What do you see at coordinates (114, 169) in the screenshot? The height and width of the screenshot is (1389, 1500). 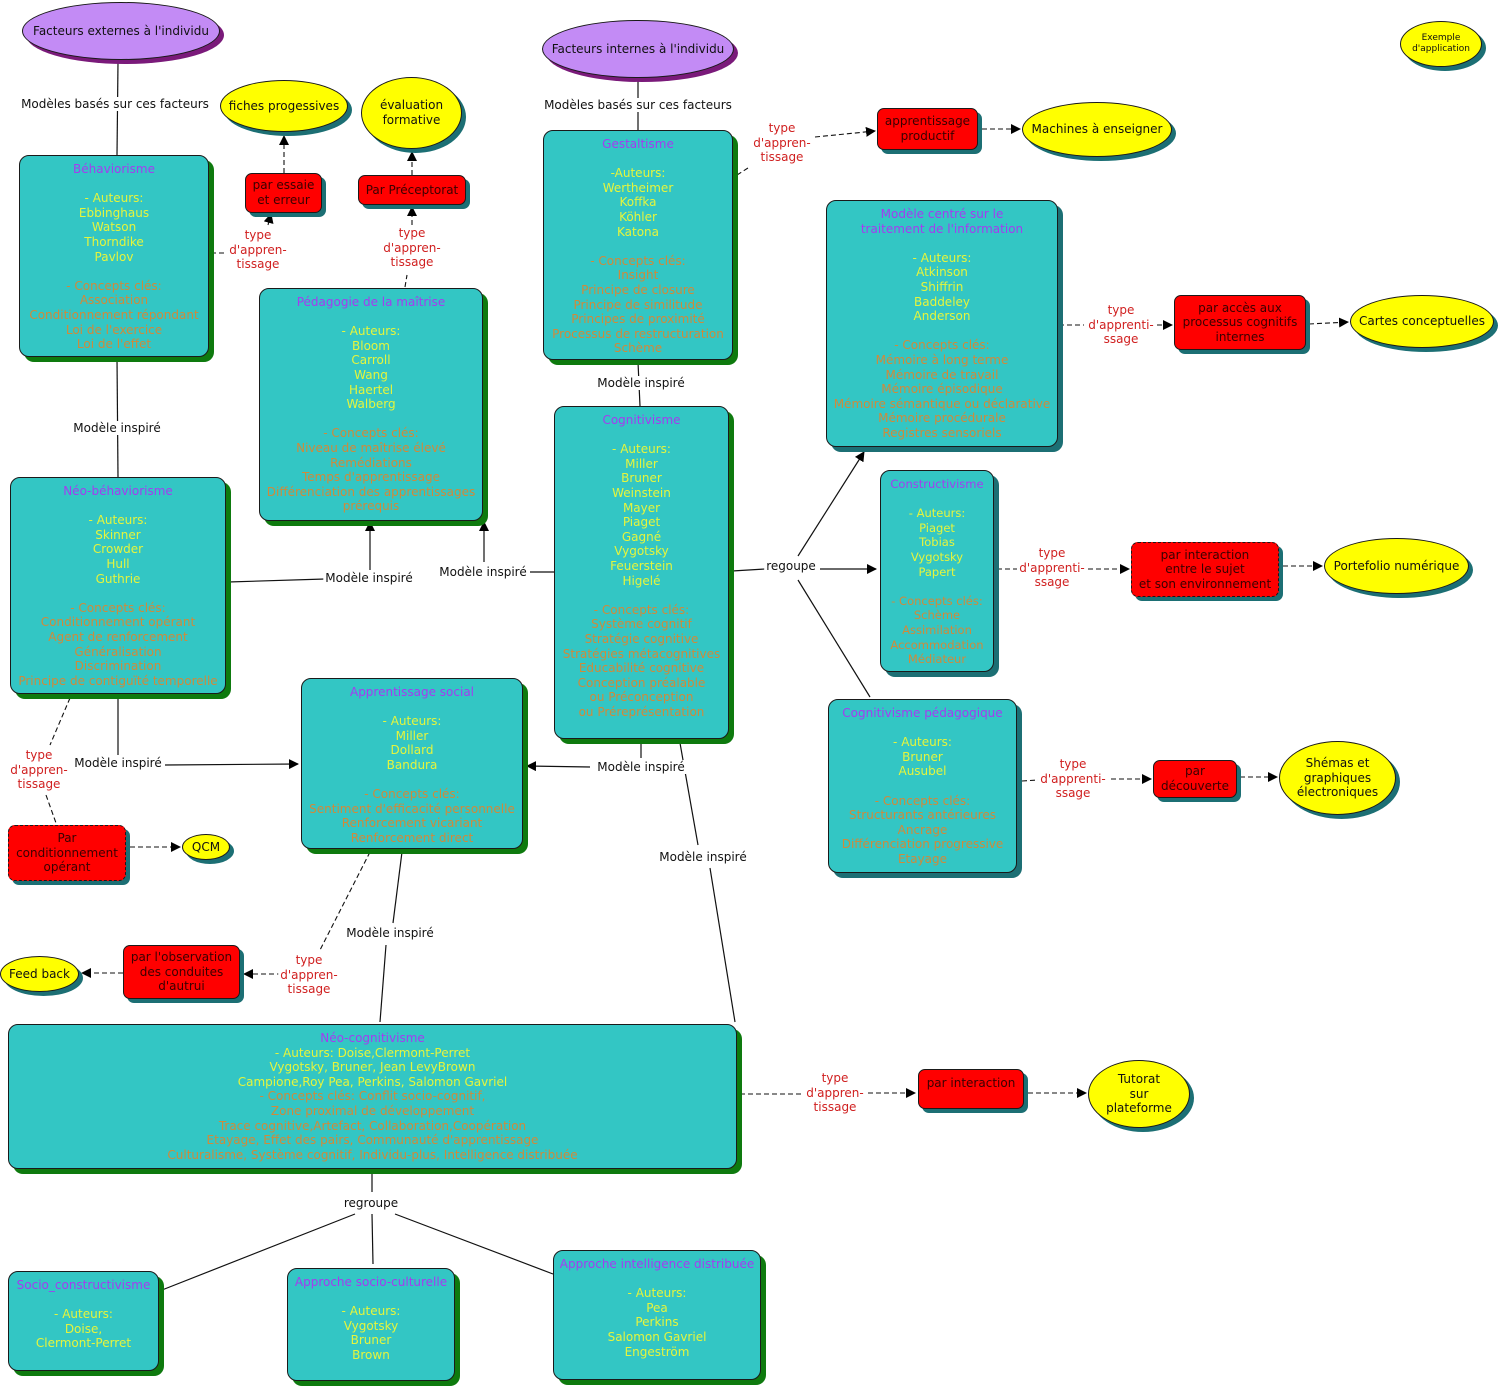 I see `concept-title: Béhaviorisme` at bounding box center [114, 169].